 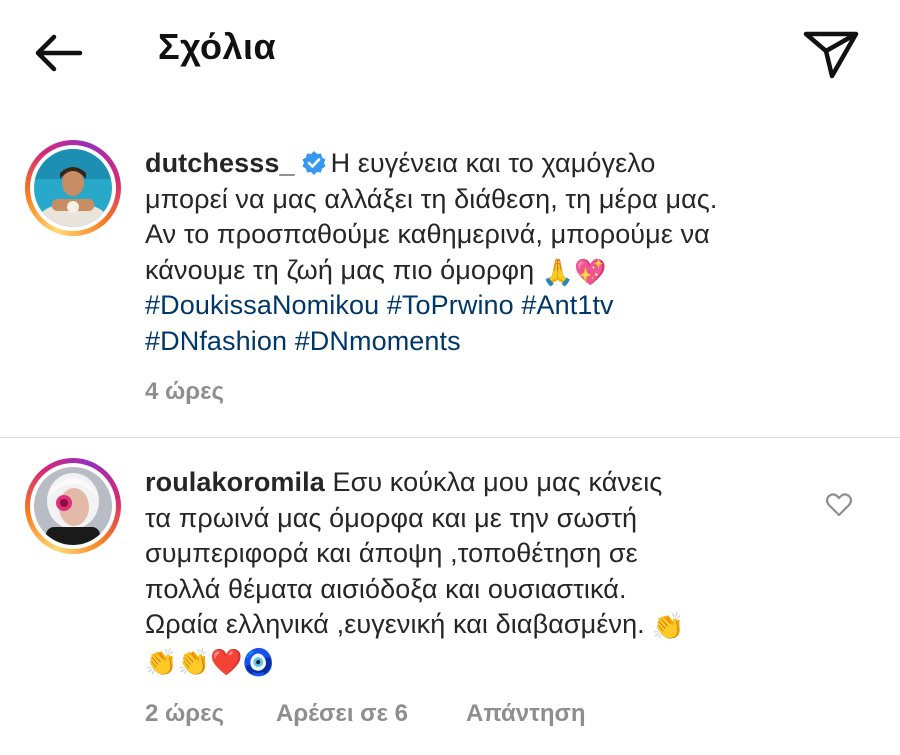 I want to click on comment-text-line: κάνουμε τη ζωή μας πιο όμορφη, so click(x=340, y=269).